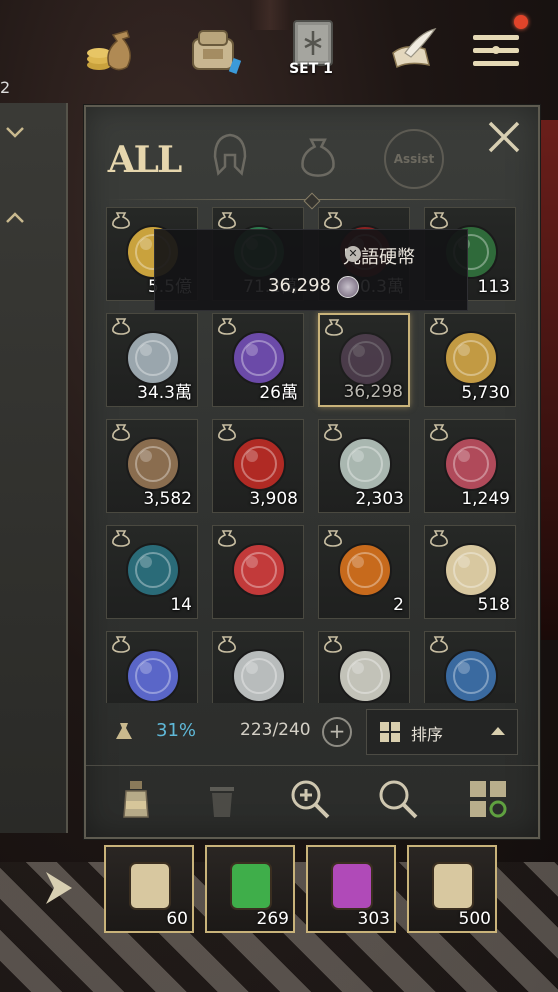 This screenshot has width=558, height=992. What do you see at coordinates (427, 734) in the screenshot?
I see `sort-label: 排序` at bounding box center [427, 734].